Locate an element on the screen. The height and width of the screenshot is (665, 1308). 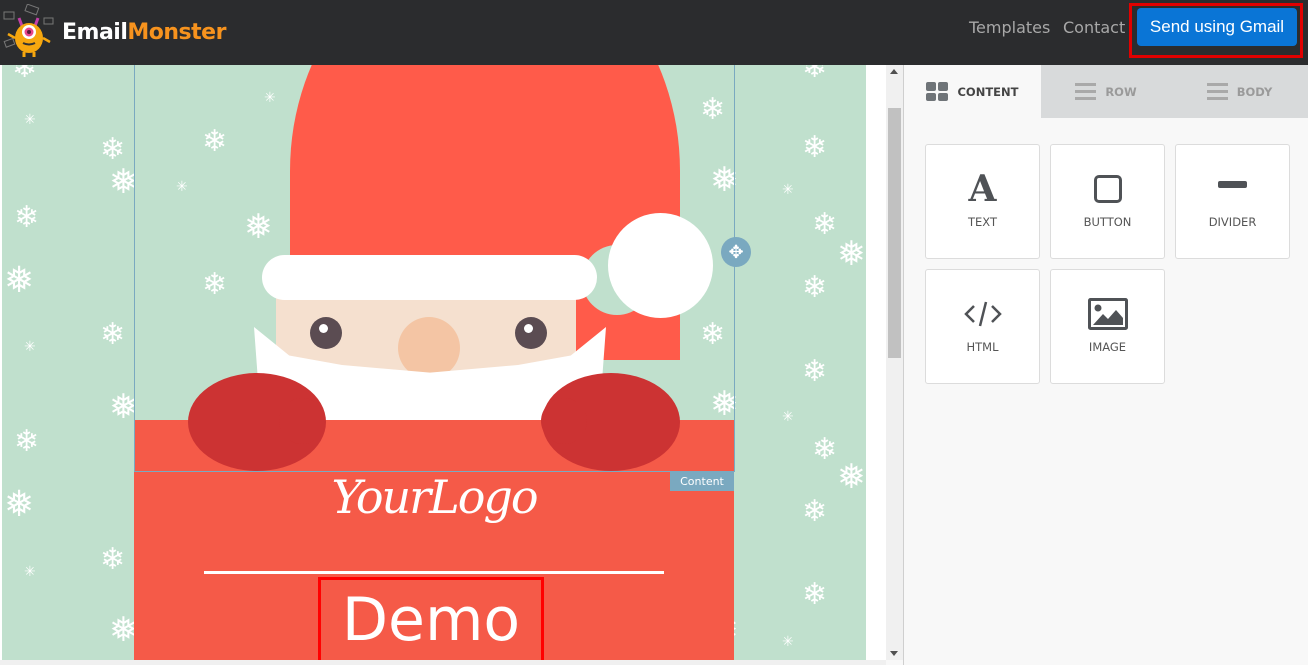
santa-hat-brim is located at coordinates (429, 277).